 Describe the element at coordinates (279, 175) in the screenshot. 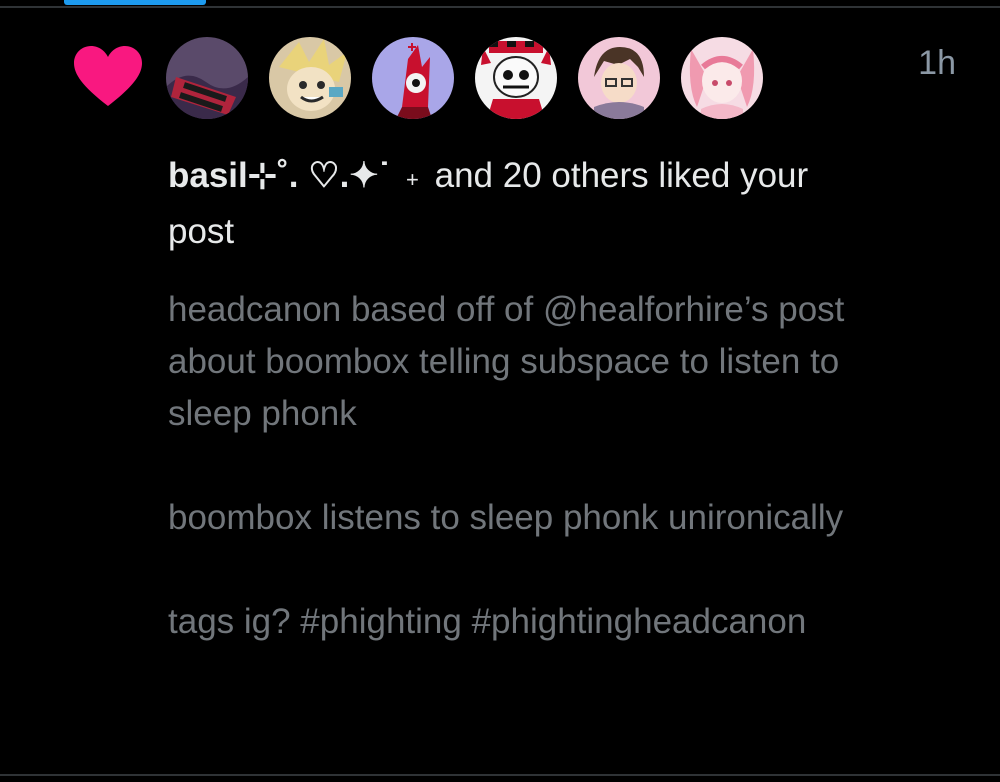

I see `actor-name: basil⊹˚. ♡.✦˙` at that location.